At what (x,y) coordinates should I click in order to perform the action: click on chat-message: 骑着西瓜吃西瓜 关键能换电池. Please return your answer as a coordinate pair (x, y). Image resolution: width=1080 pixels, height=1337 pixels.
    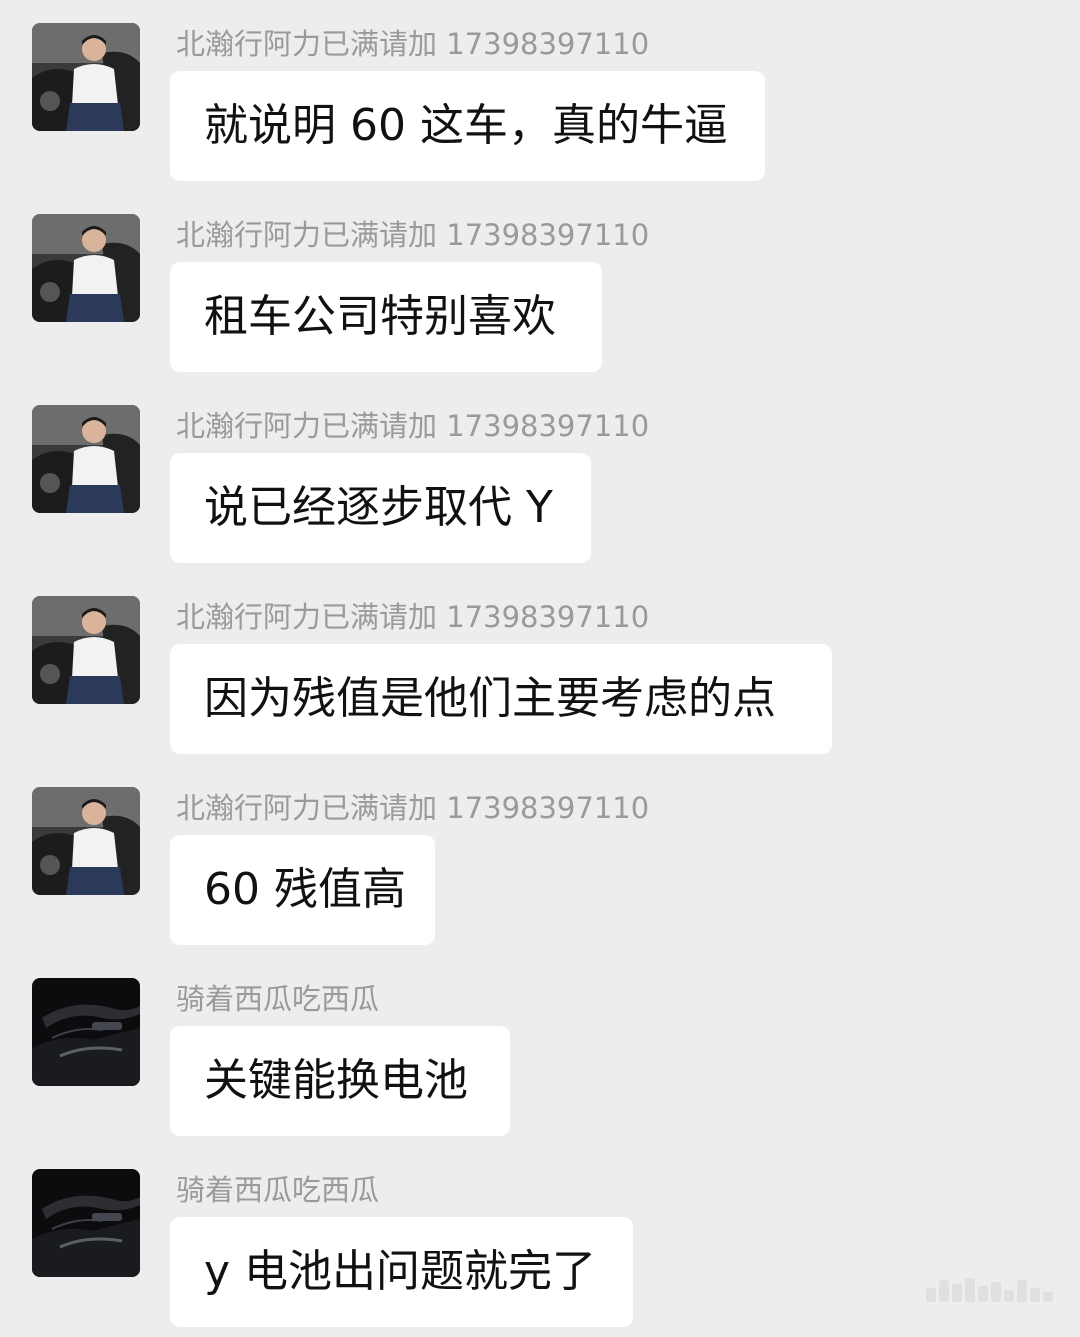
    Looking at the image, I should click on (540, 1050).